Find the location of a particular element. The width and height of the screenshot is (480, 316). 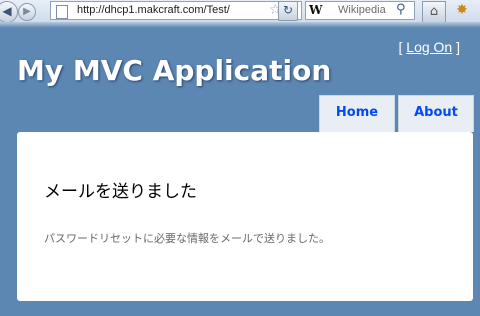

back-arrow-icon: ◀ is located at coordinates (7, 11).